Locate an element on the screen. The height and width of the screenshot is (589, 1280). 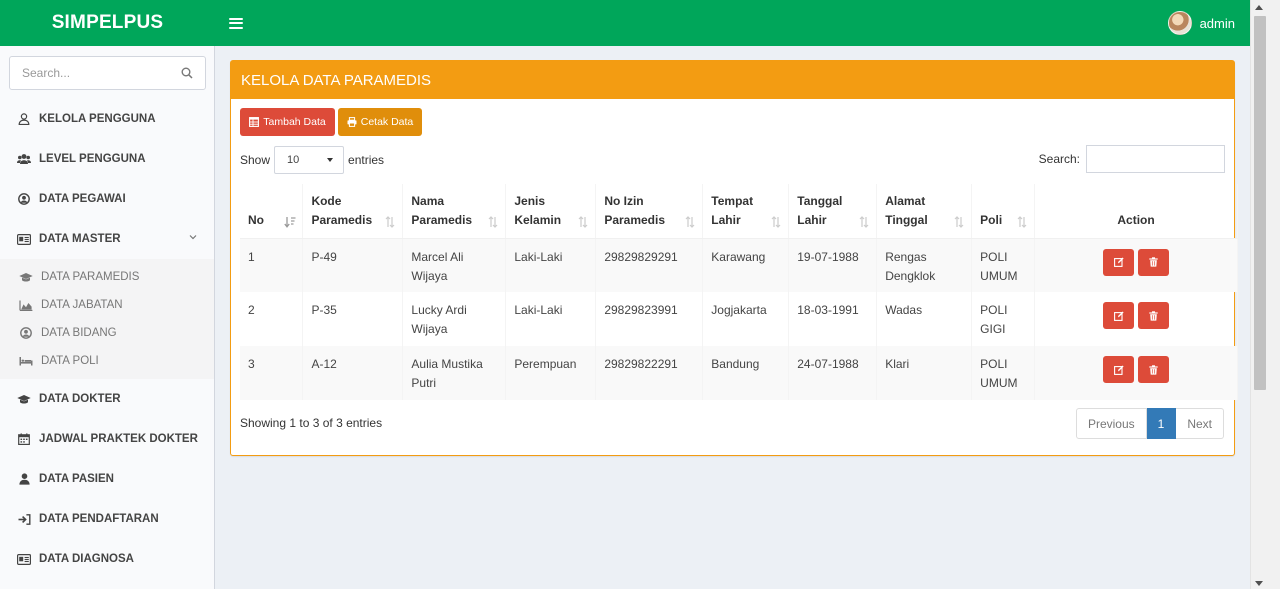
sidebar-item-label: DATA PENDAFTARAN is located at coordinates (99, 519).